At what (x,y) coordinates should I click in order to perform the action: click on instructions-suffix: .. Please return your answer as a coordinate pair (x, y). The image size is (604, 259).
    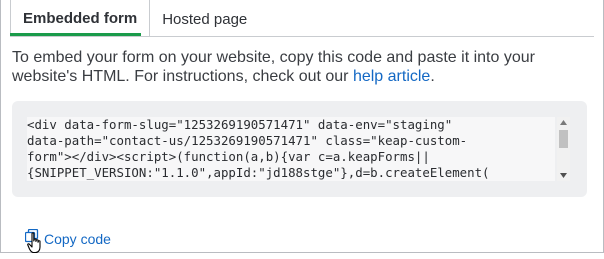
    Looking at the image, I should click on (432, 76).